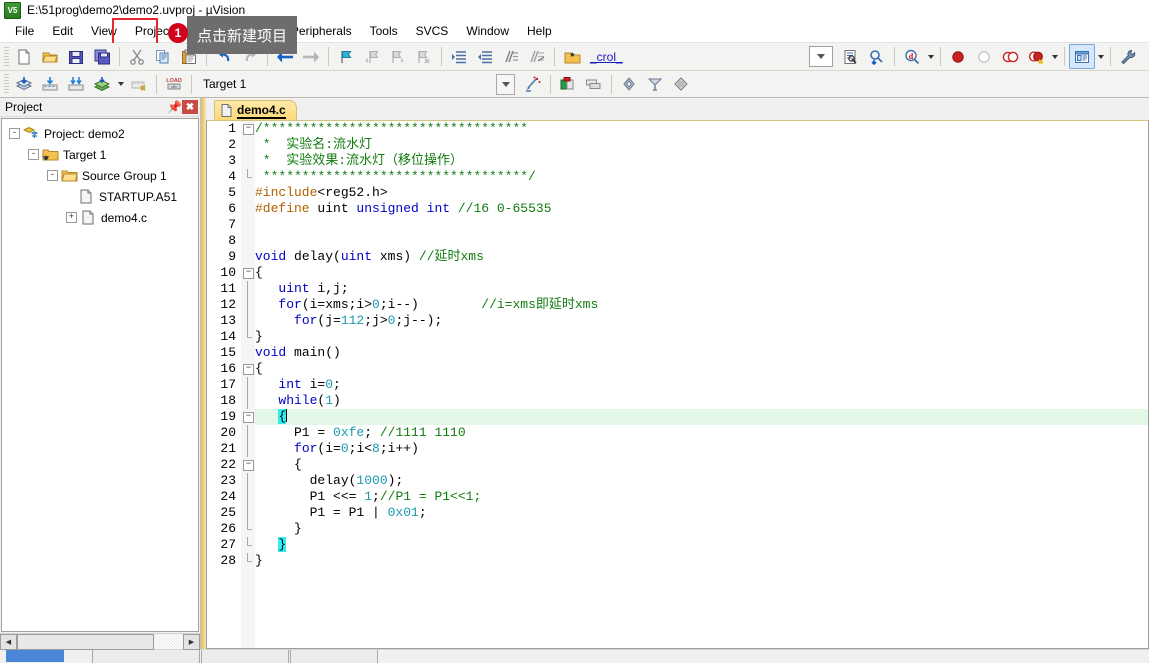  Describe the element at coordinates (85, 641) in the screenshot. I see `scroll-thumb` at that location.